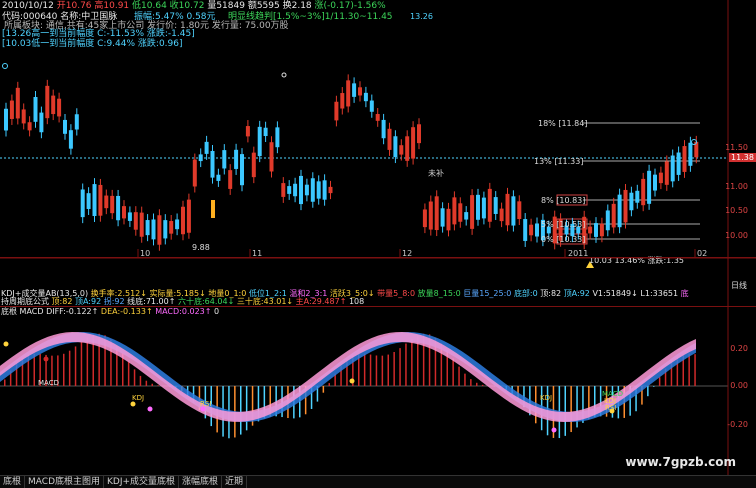 The width and height of the screenshot is (756, 488). I want to click on rsi-mark-1: RSI, so click(205, 404).